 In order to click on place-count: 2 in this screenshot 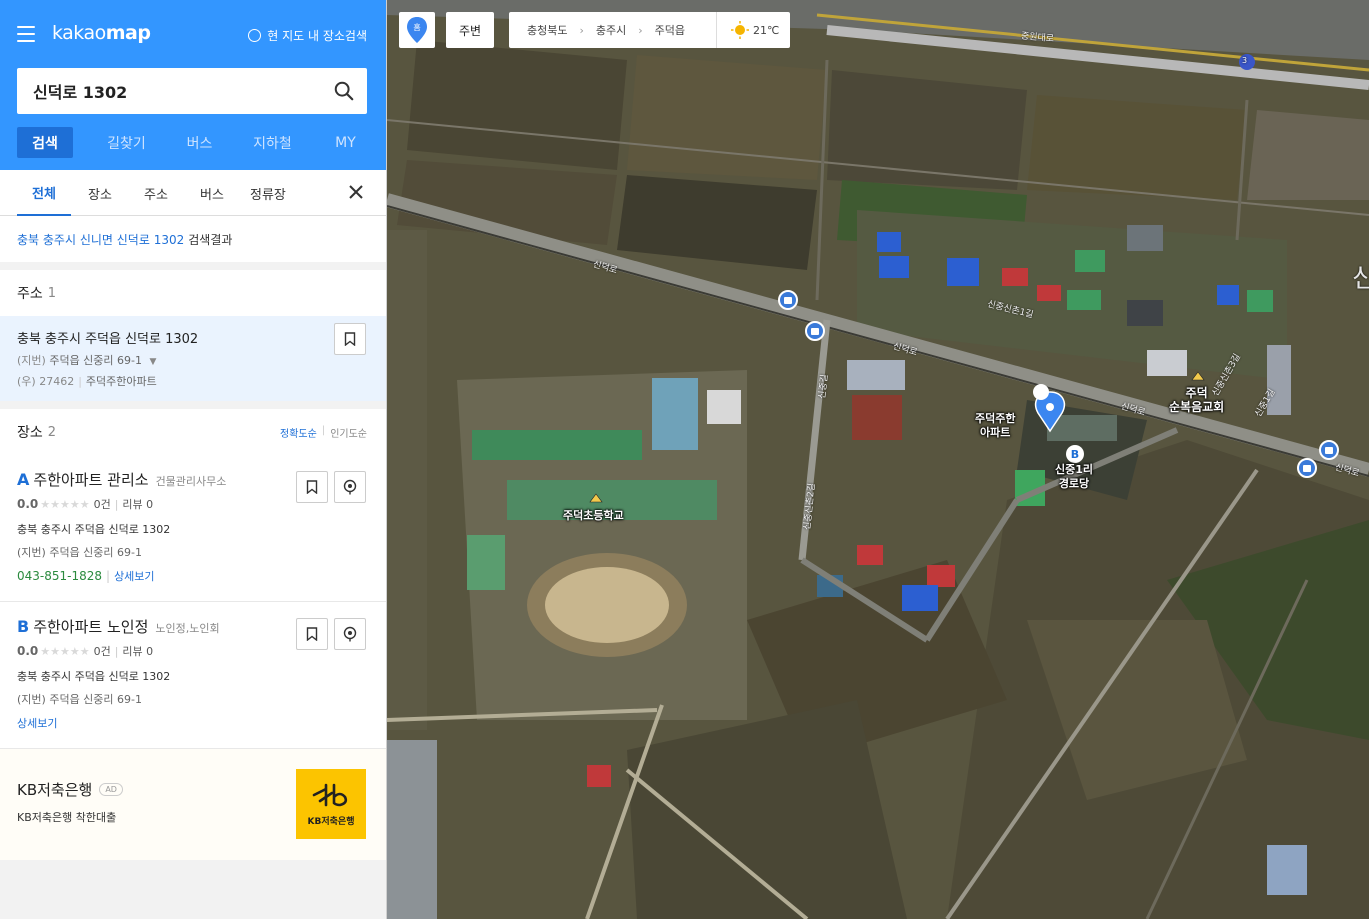, I will do `click(52, 432)`.